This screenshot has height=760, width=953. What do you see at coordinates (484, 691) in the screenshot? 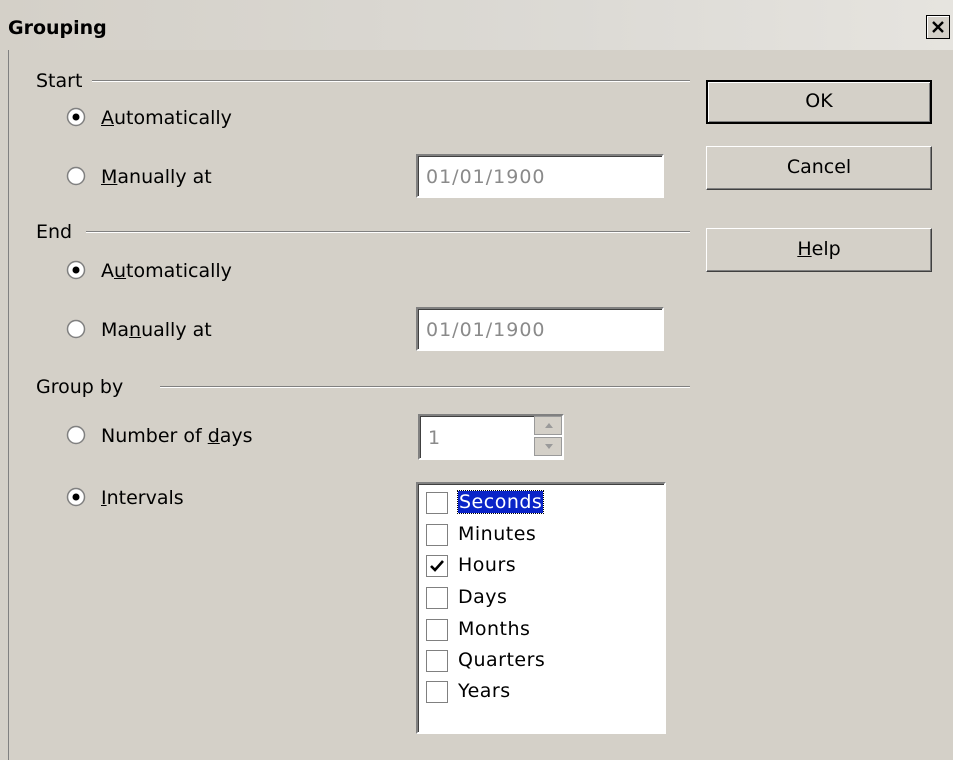
I see `interval-label: Years` at bounding box center [484, 691].